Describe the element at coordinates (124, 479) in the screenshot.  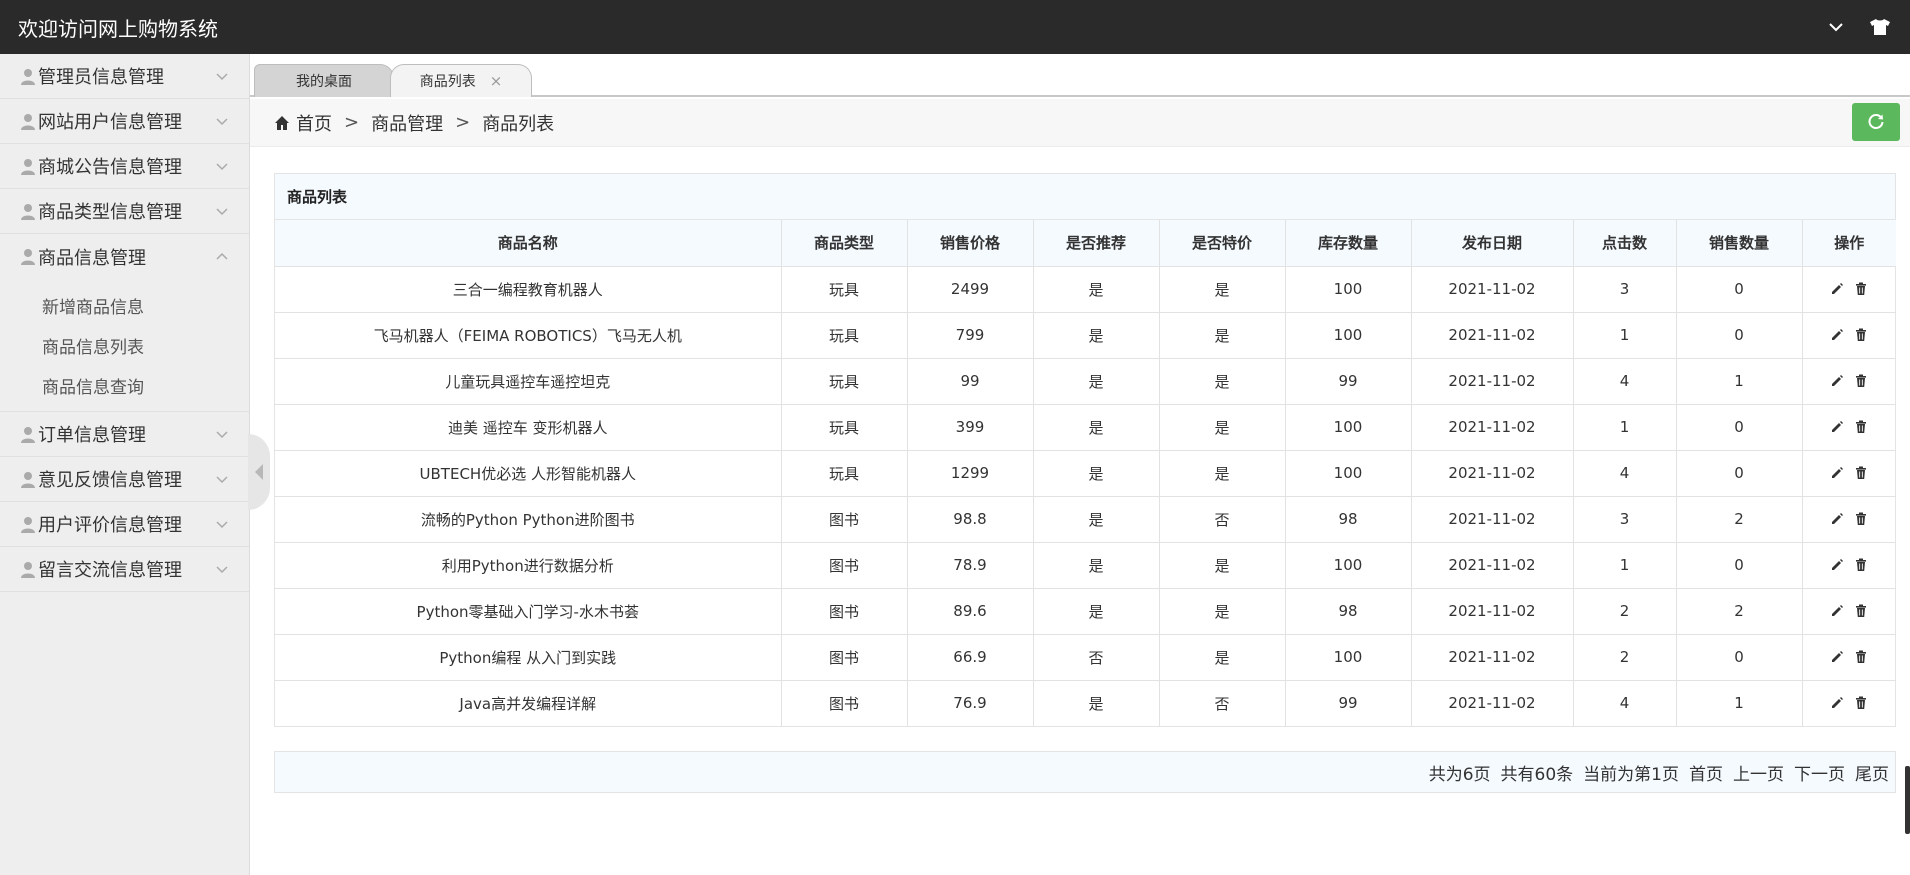
I see `sidebar-item-feedback: 意见反馈信息管理` at that location.